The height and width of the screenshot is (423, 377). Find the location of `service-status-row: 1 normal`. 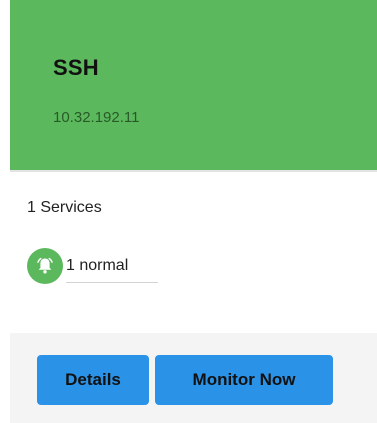

service-status-row: 1 normal is located at coordinates (92, 266).